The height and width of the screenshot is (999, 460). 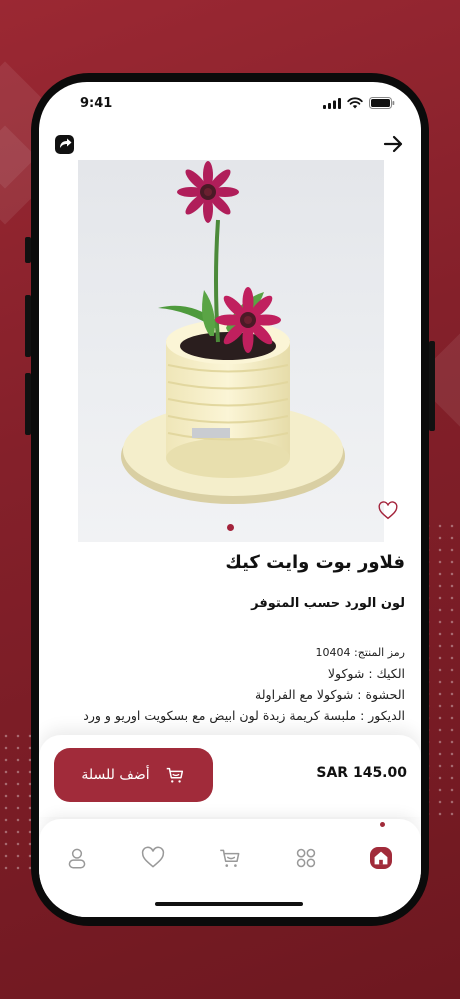 I want to click on signal-icon, so click(x=332, y=103).